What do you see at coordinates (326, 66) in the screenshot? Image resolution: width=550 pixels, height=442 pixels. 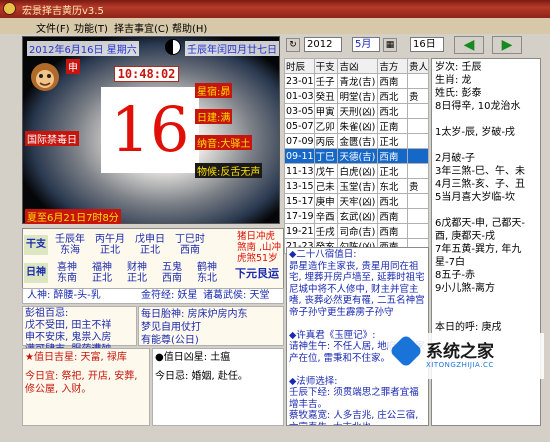 I see `col-ganzhi: 干支` at bounding box center [326, 66].